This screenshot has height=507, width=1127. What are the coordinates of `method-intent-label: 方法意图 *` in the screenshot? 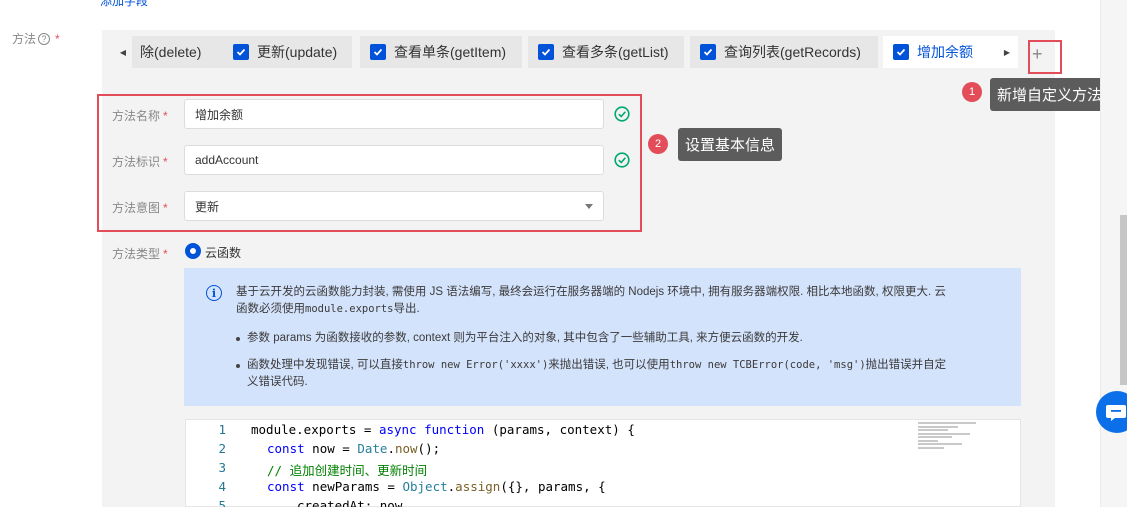 It's located at (140, 208).